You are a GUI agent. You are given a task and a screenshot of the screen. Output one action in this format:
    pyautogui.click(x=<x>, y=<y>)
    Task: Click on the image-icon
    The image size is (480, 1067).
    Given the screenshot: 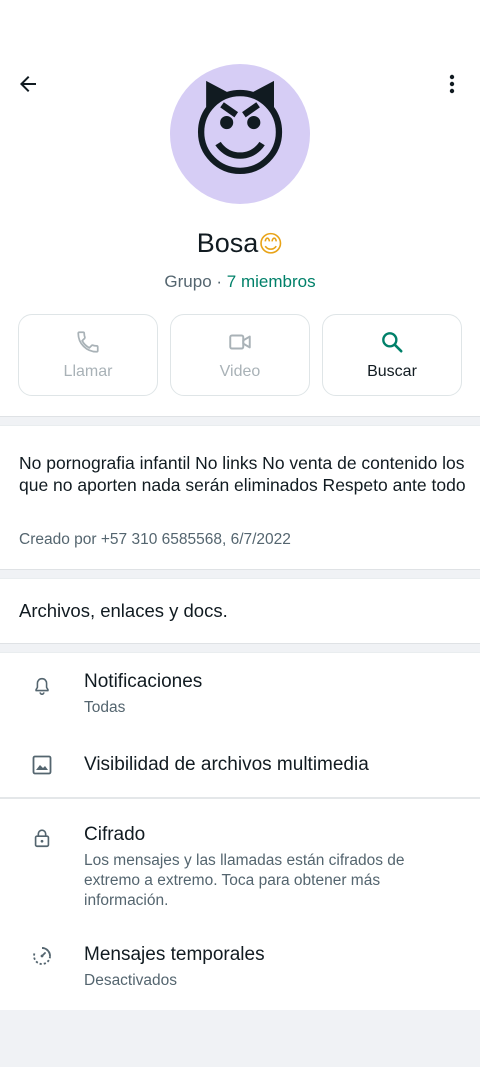 What is the action you would take?
    pyautogui.click(x=42, y=765)
    